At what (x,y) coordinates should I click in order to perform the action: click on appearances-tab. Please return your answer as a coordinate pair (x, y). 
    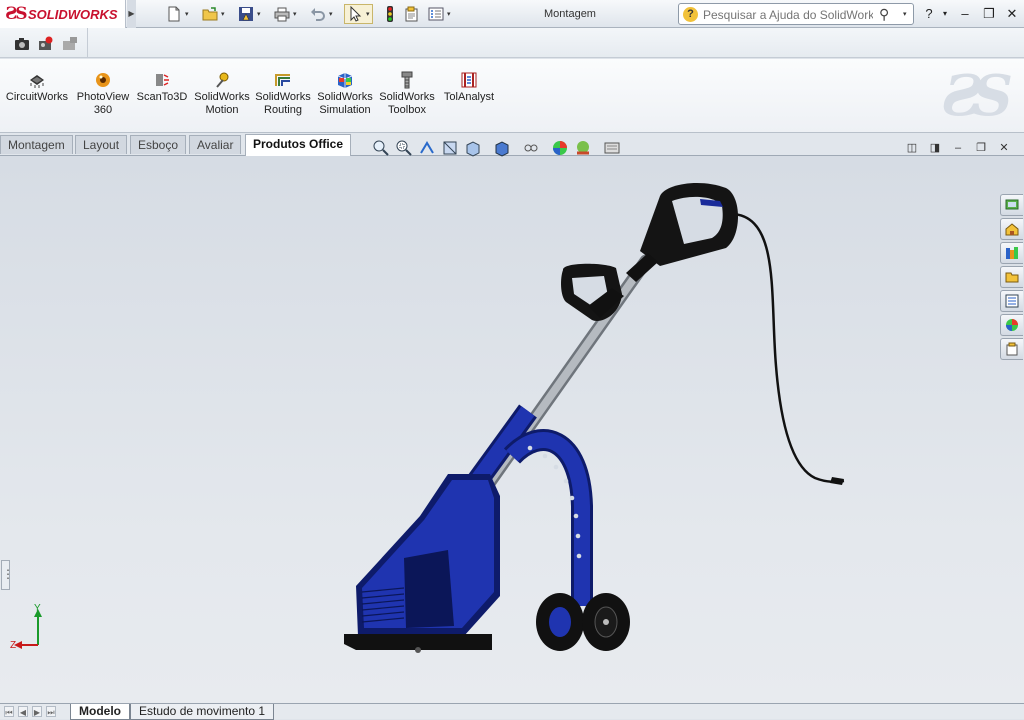
    Looking at the image, I should click on (1011, 325).